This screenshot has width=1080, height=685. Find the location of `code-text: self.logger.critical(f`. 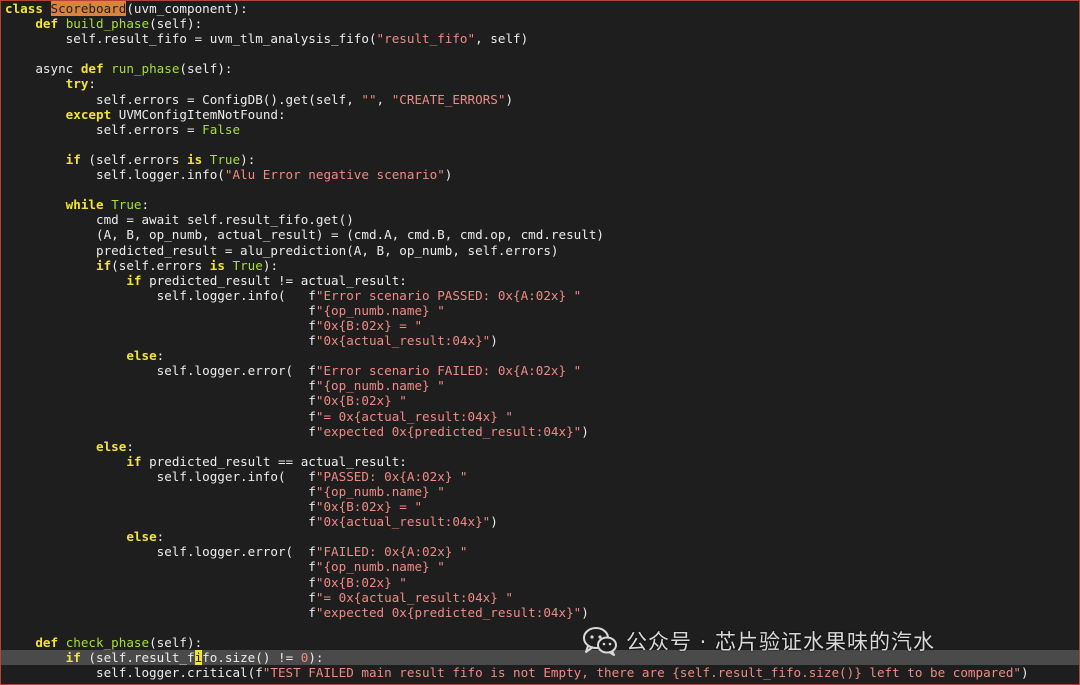

code-text: self.logger.critical(f is located at coordinates (134, 673).